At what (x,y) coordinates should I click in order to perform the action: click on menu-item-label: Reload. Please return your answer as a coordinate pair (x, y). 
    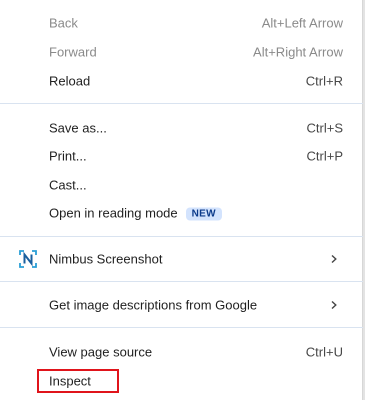
    Looking at the image, I should click on (70, 81).